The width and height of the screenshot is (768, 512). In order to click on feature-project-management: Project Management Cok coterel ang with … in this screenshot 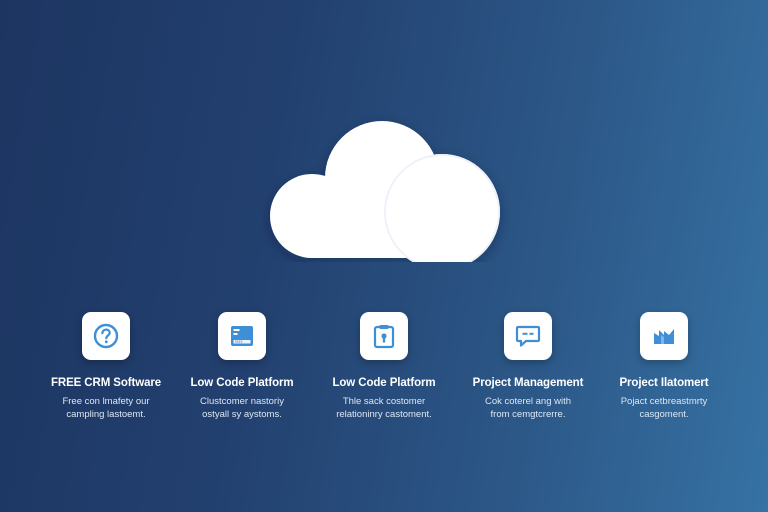, I will do `click(528, 365)`.